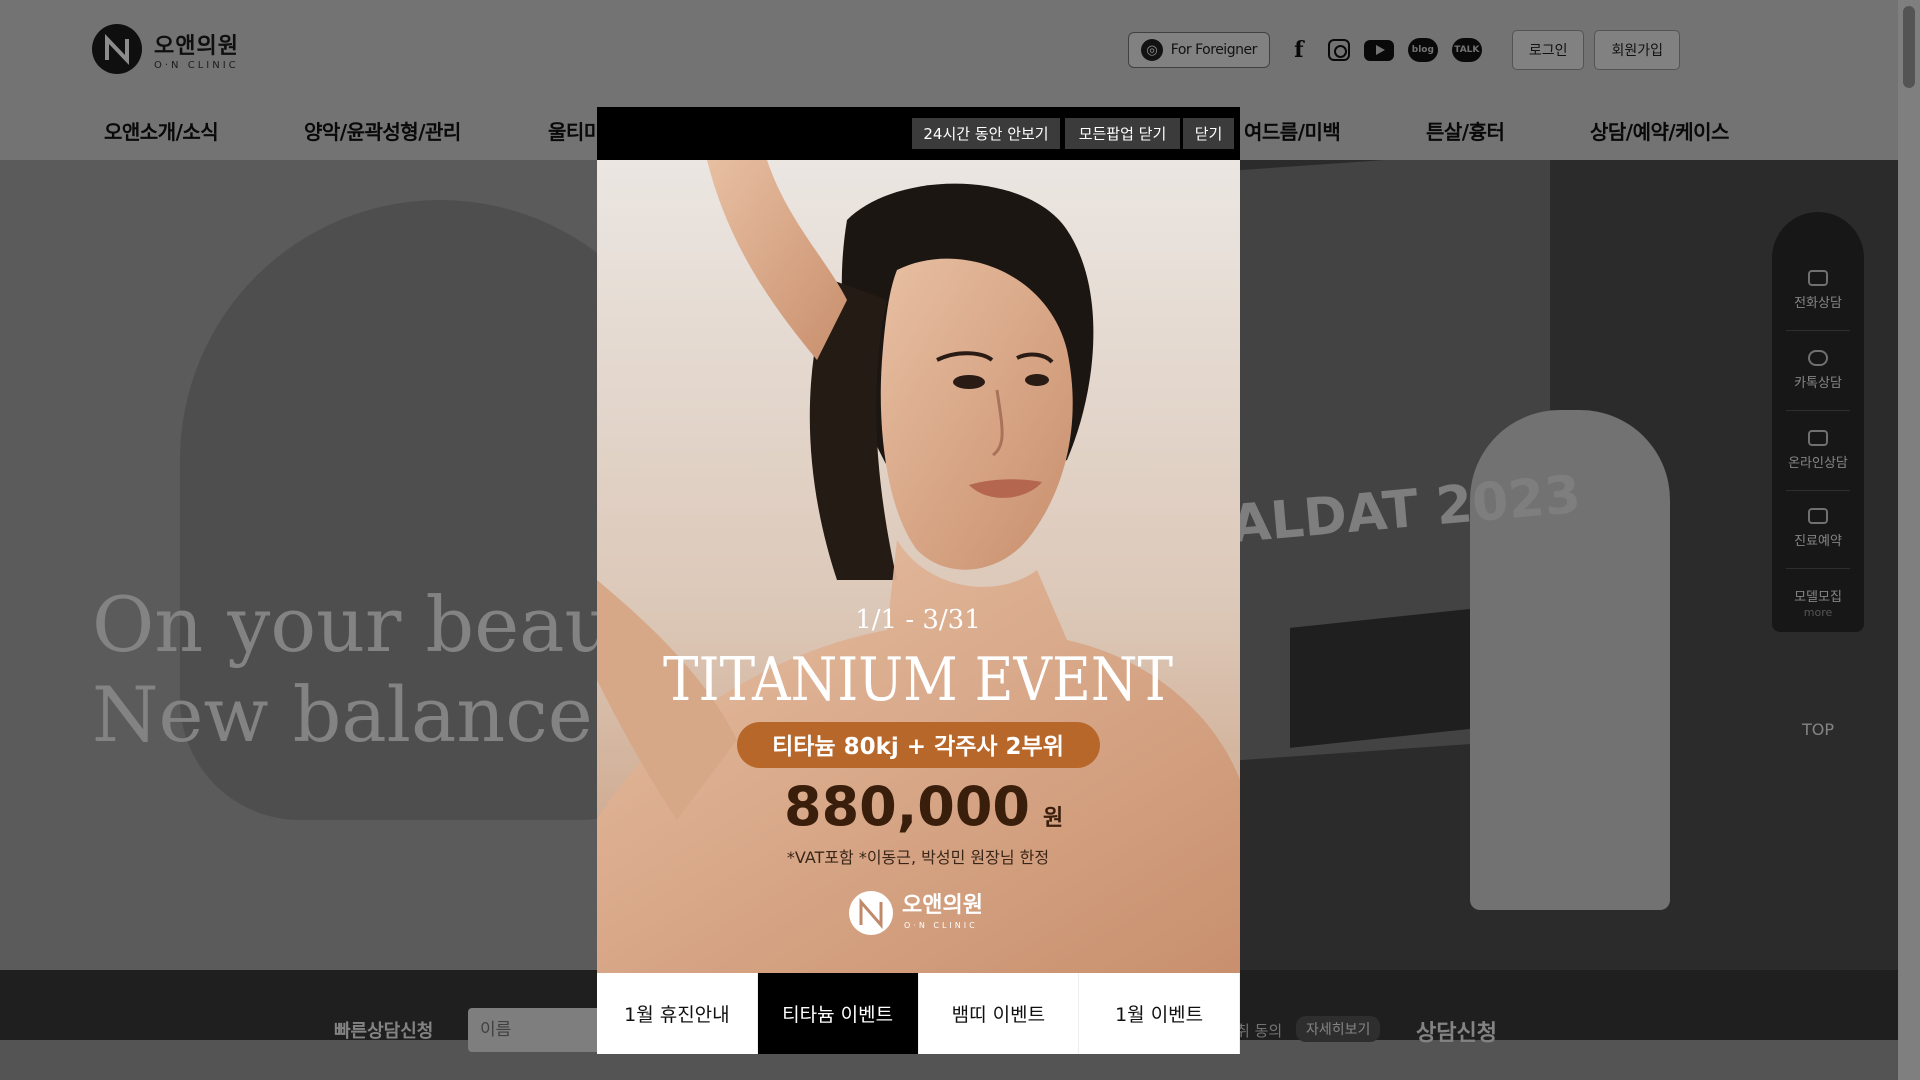 The width and height of the screenshot is (1920, 1080). What do you see at coordinates (907, 806) in the screenshot?
I see `event-price: 880,000` at bounding box center [907, 806].